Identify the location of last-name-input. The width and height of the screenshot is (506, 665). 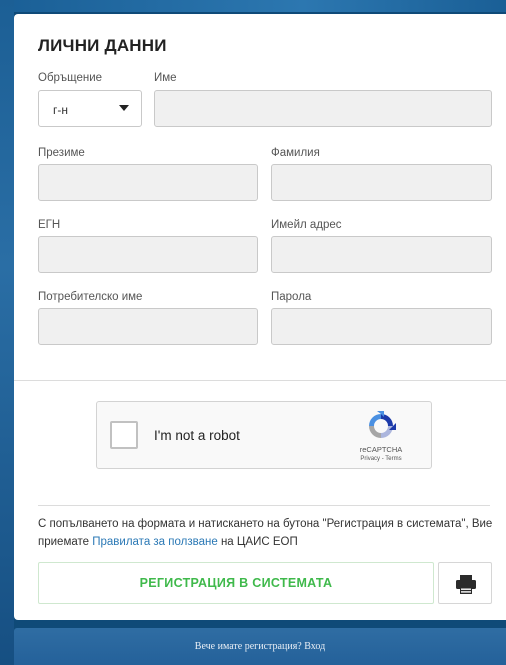
(381, 182).